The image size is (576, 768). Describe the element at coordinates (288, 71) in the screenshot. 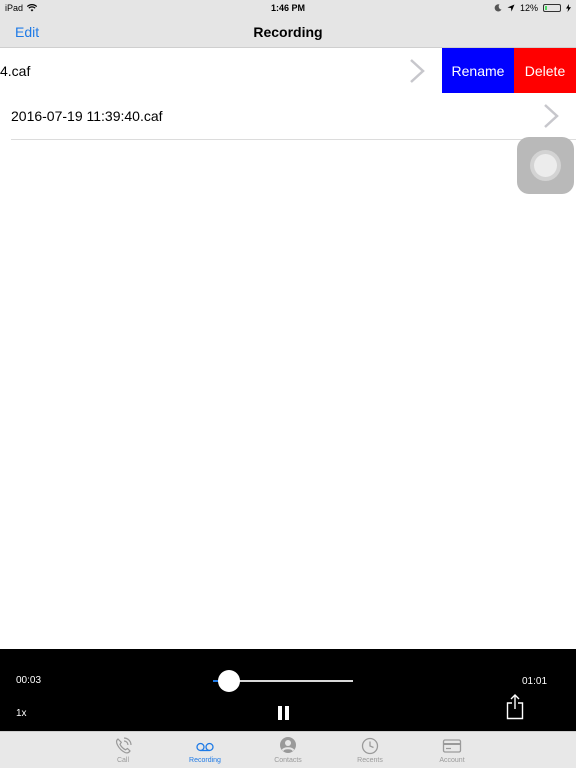

I see `recording-row: 4.caf Rename Delete` at that location.